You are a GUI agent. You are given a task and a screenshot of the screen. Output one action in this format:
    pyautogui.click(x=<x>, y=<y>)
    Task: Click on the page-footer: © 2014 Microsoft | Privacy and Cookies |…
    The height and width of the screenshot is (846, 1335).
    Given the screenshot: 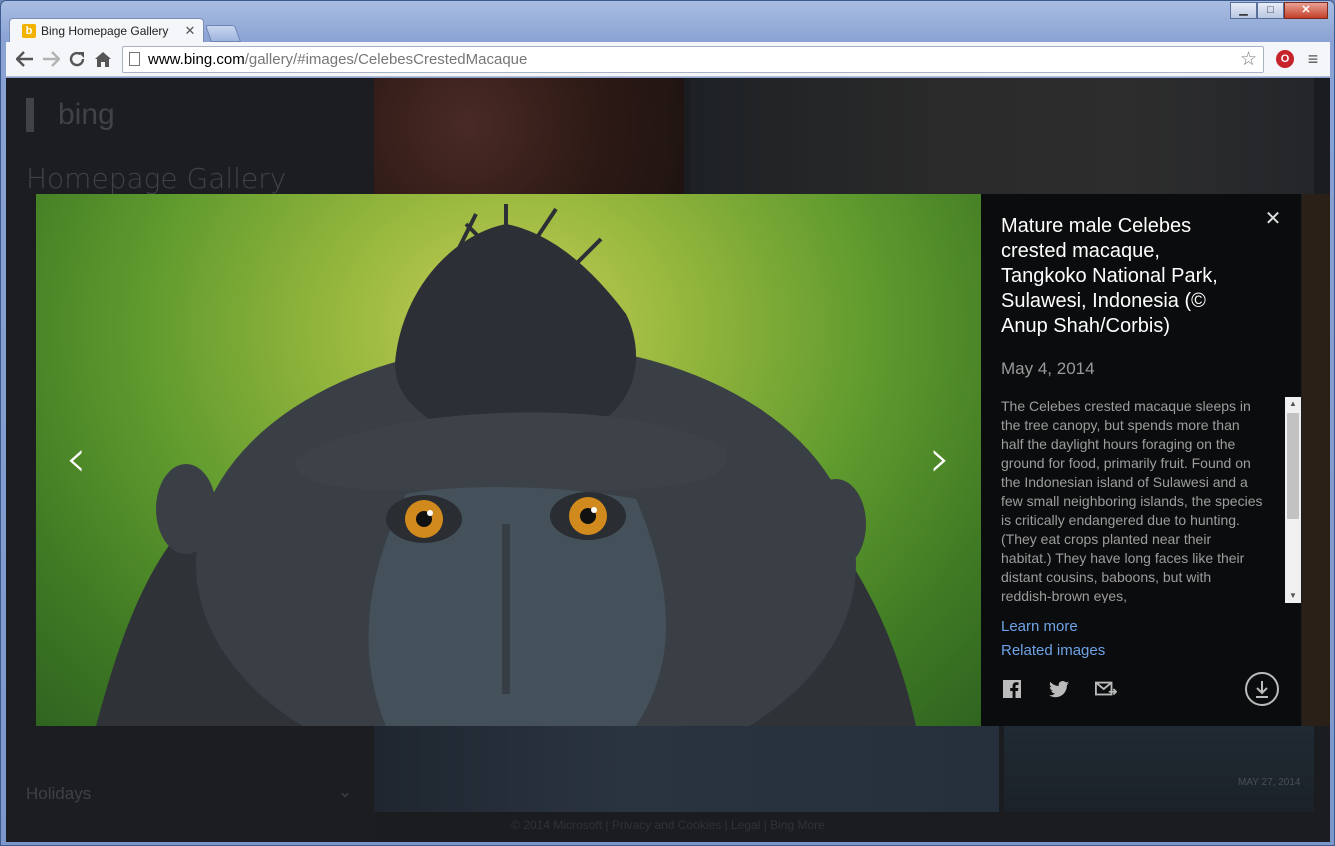 What is the action you would take?
    pyautogui.click(x=668, y=825)
    